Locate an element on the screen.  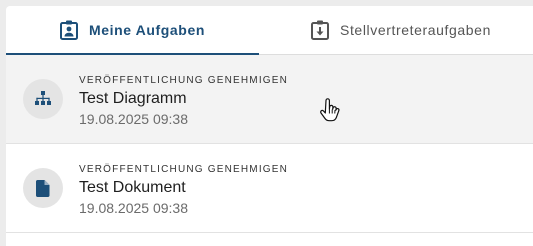
download-box-icon is located at coordinates (320, 30).